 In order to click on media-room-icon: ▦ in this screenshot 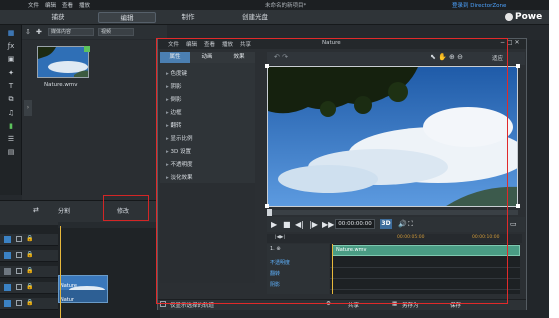, I will do `click(11, 33)`.